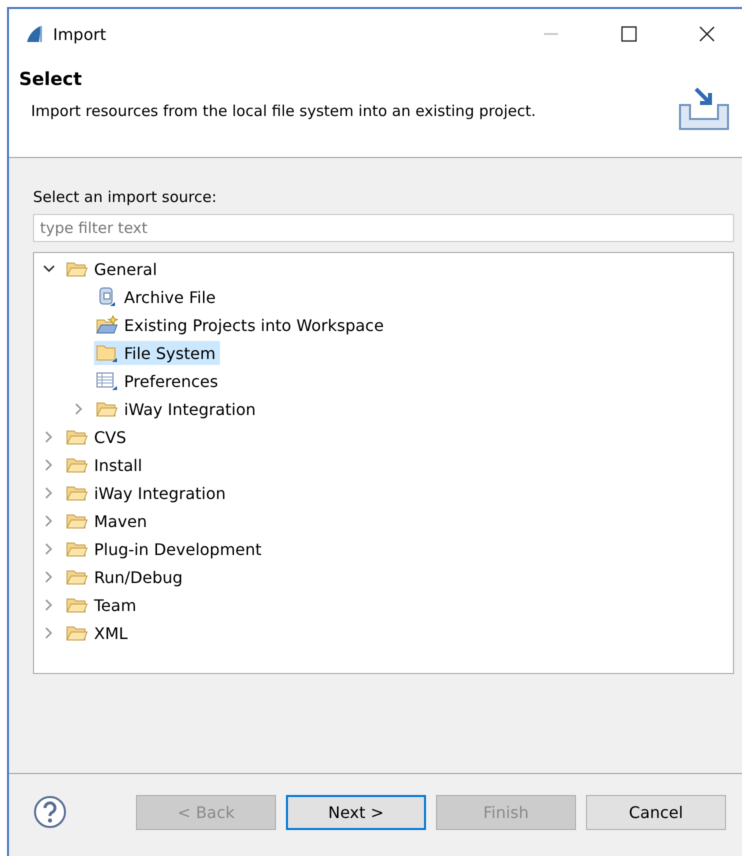  I want to click on close-icon, so click(707, 34).